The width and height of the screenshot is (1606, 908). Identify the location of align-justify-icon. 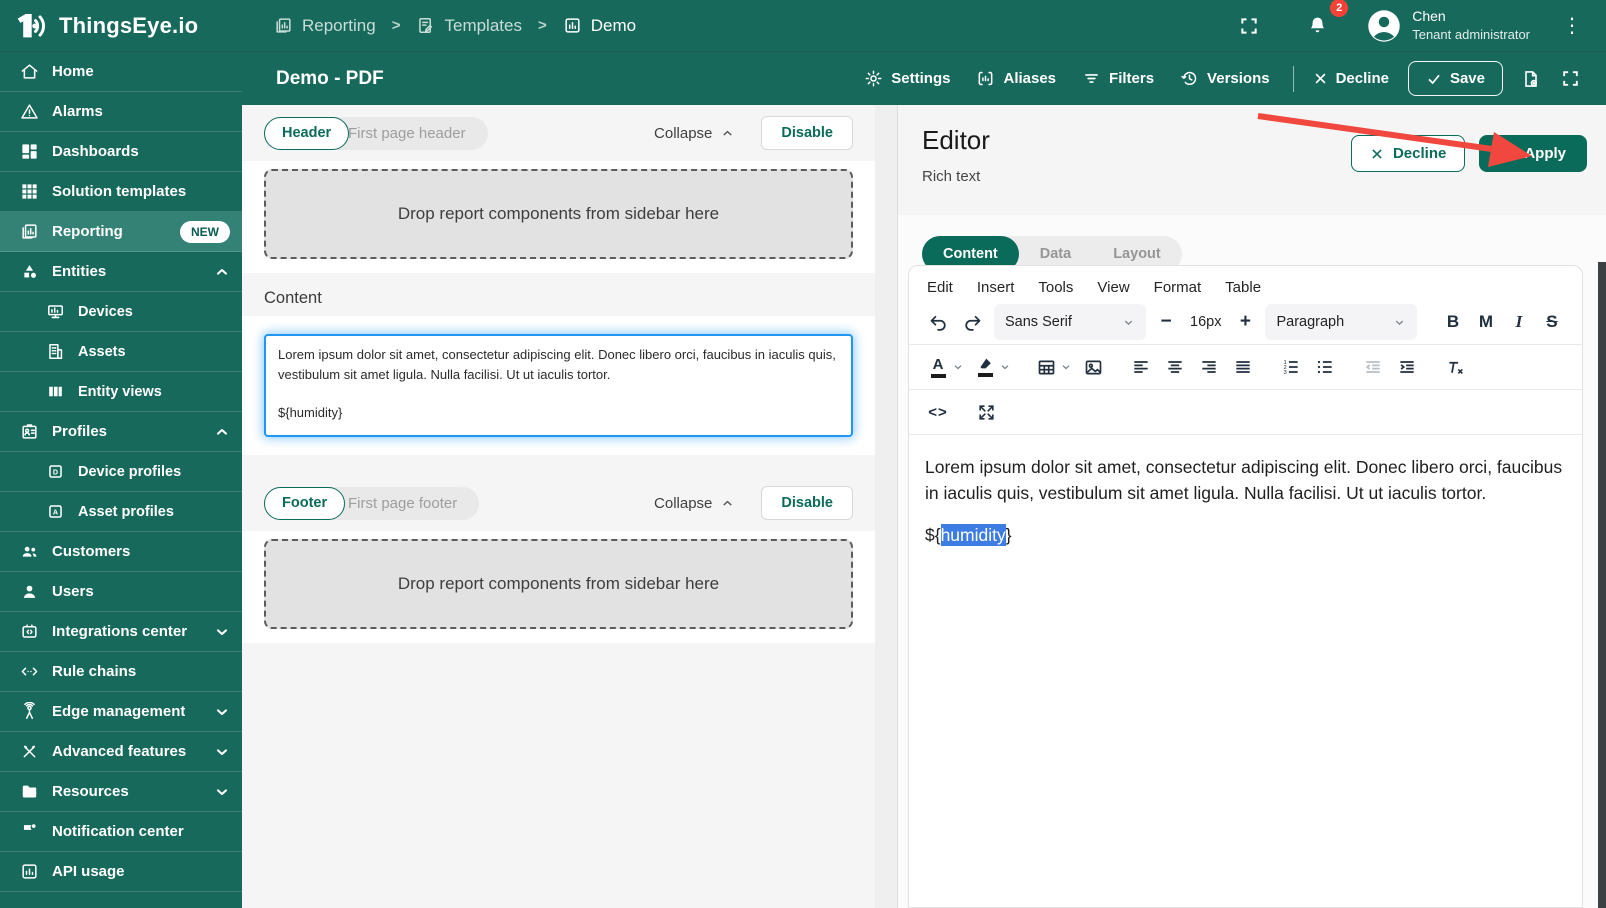
(1243, 367).